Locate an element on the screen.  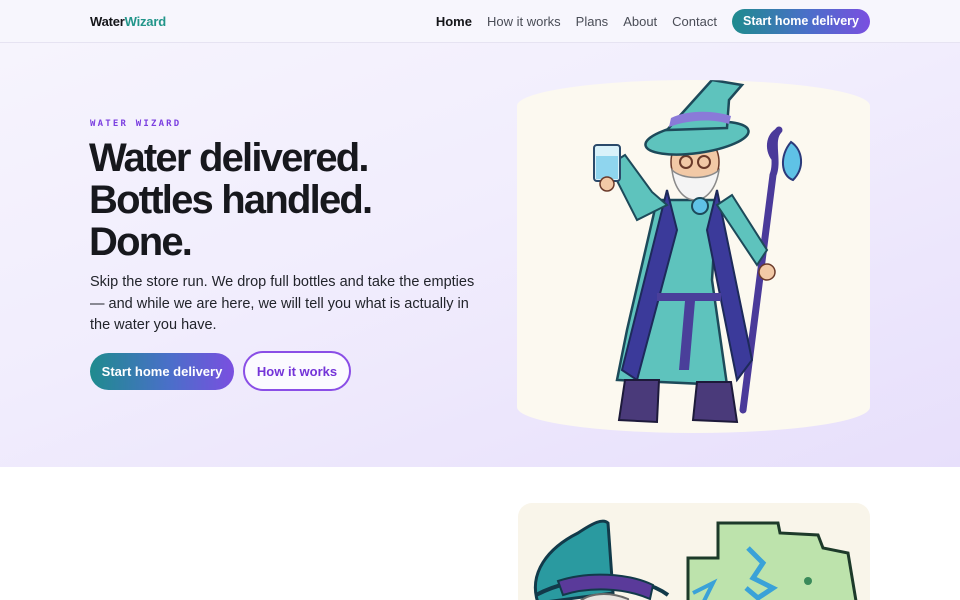
nav-link-plans: Plans is located at coordinates (592, 21).